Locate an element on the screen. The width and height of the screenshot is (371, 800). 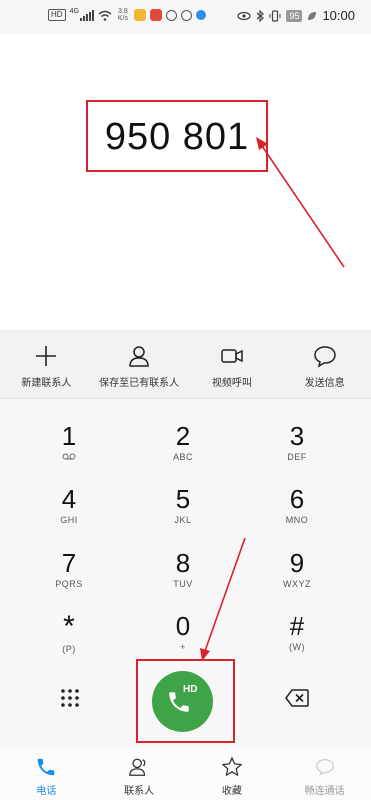
key-digit: # is located at coordinates (297, 626).